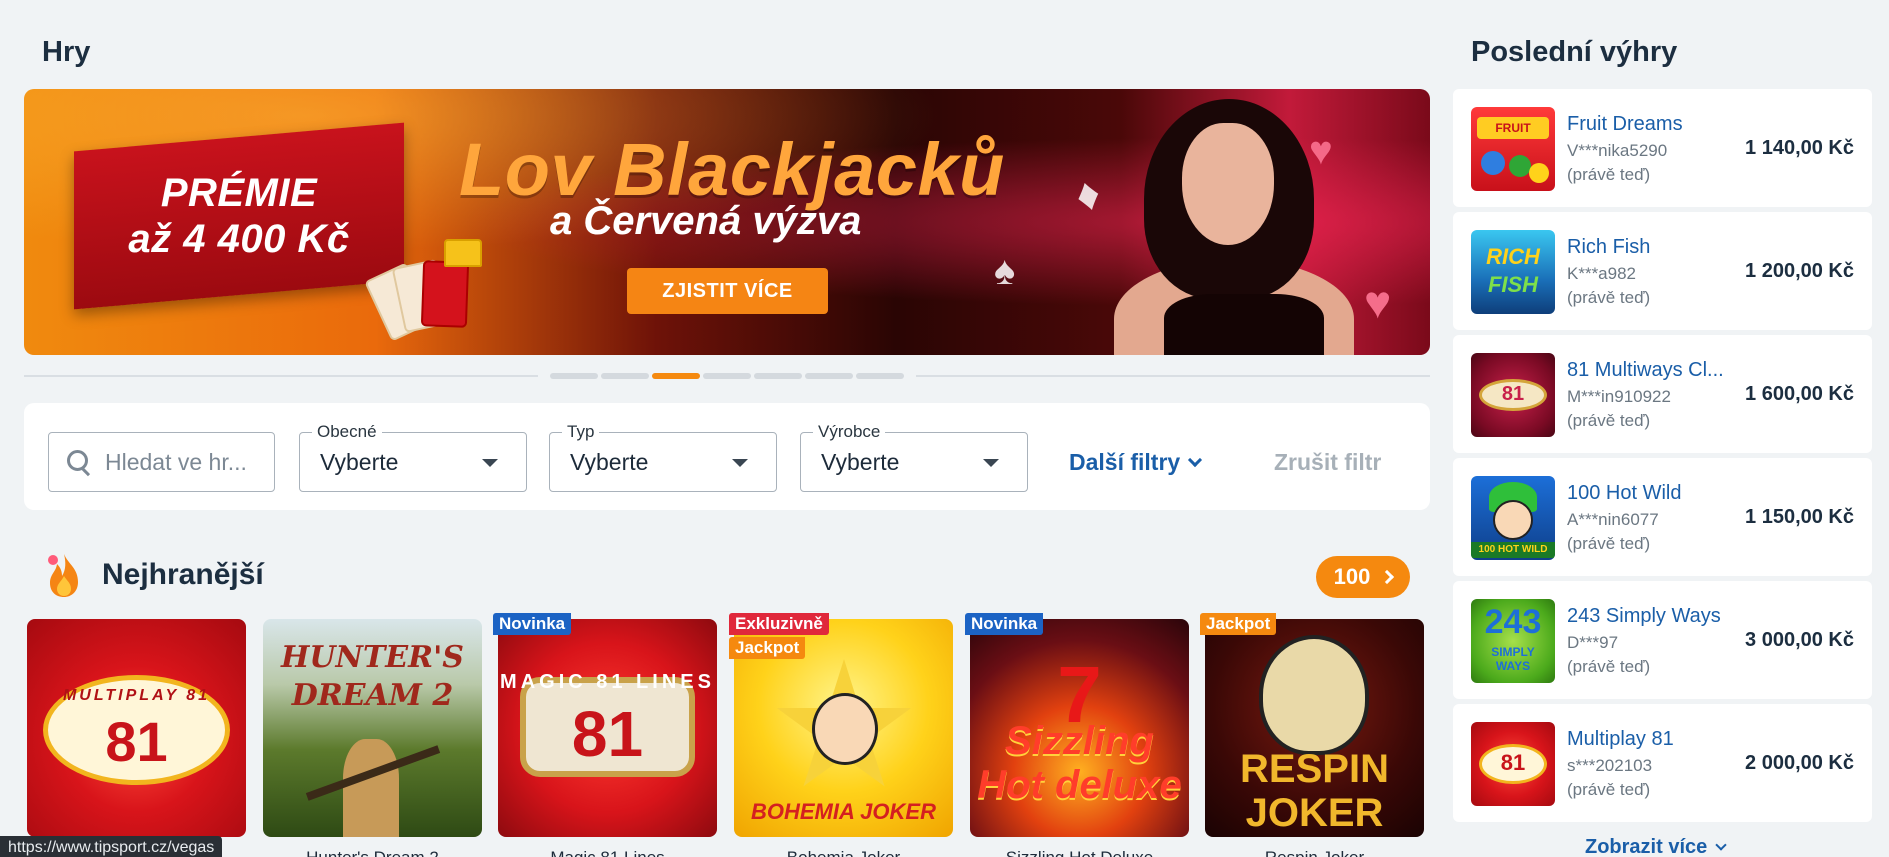 The width and height of the screenshot is (1889, 857). What do you see at coordinates (1173, 376) in the screenshot?
I see `slider-track-right` at bounding box center [1173, 376].